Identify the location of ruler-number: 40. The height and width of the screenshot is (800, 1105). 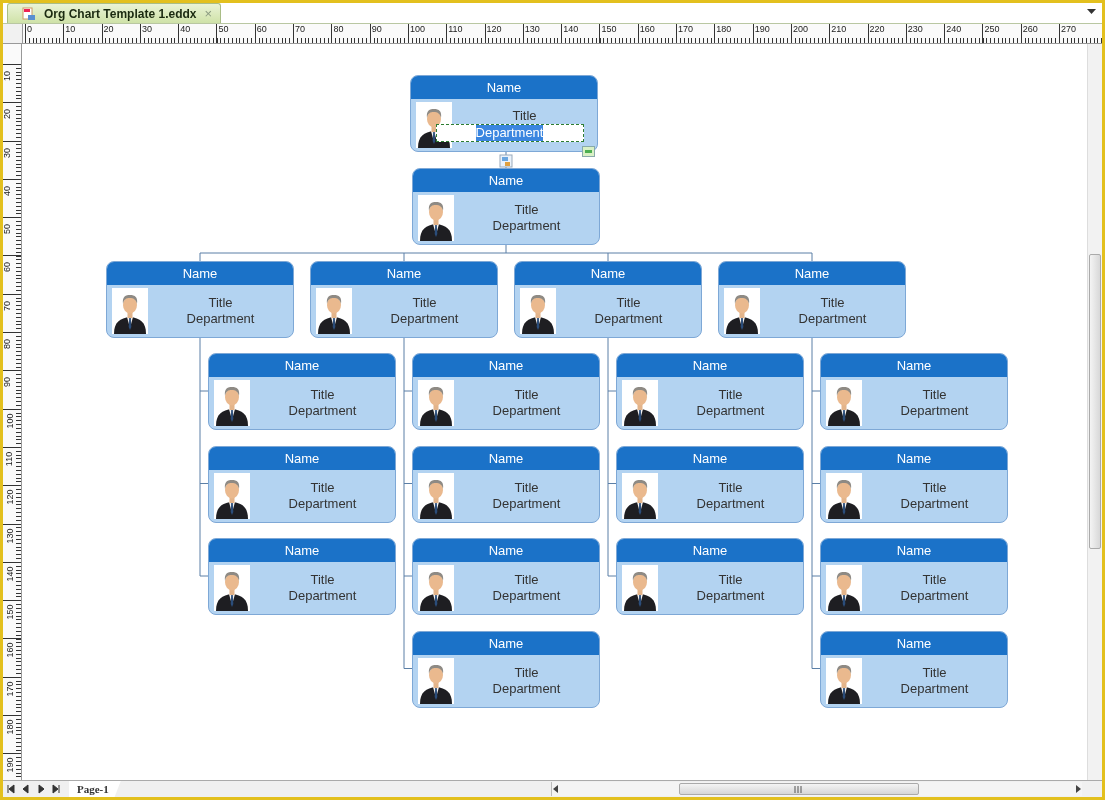
(185, 29).